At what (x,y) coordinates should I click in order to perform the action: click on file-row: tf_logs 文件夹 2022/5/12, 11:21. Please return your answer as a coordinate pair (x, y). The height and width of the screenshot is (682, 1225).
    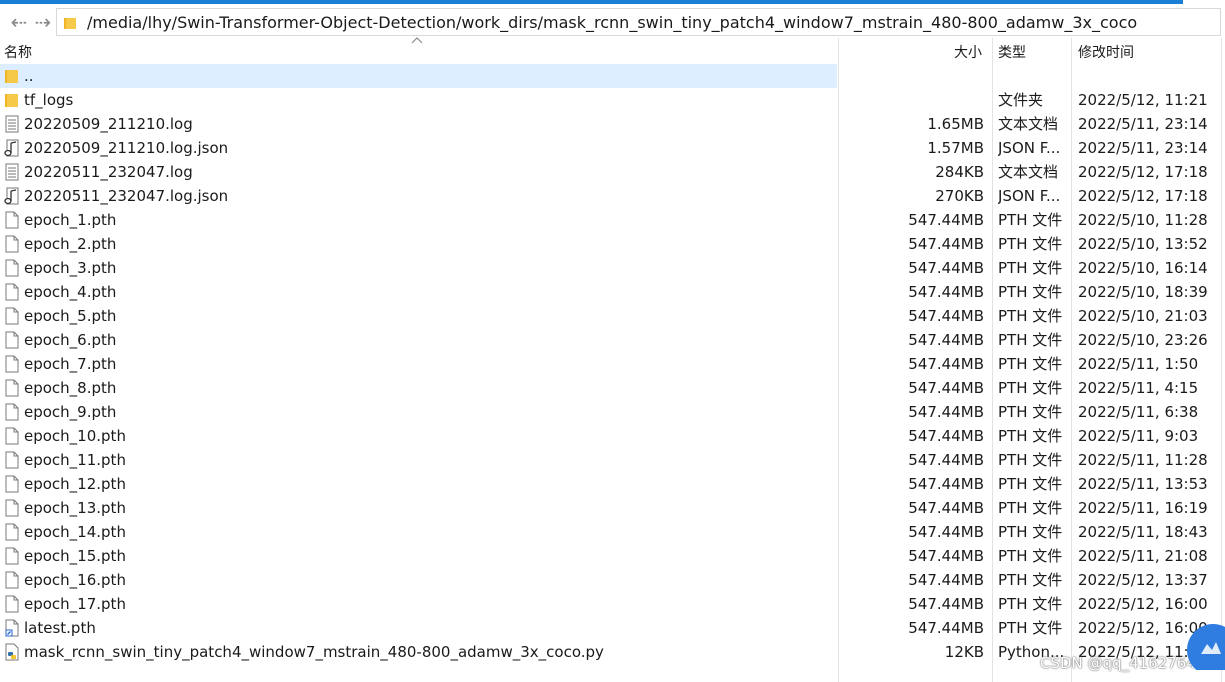
    Looking at the image, I should click on (612, 100).